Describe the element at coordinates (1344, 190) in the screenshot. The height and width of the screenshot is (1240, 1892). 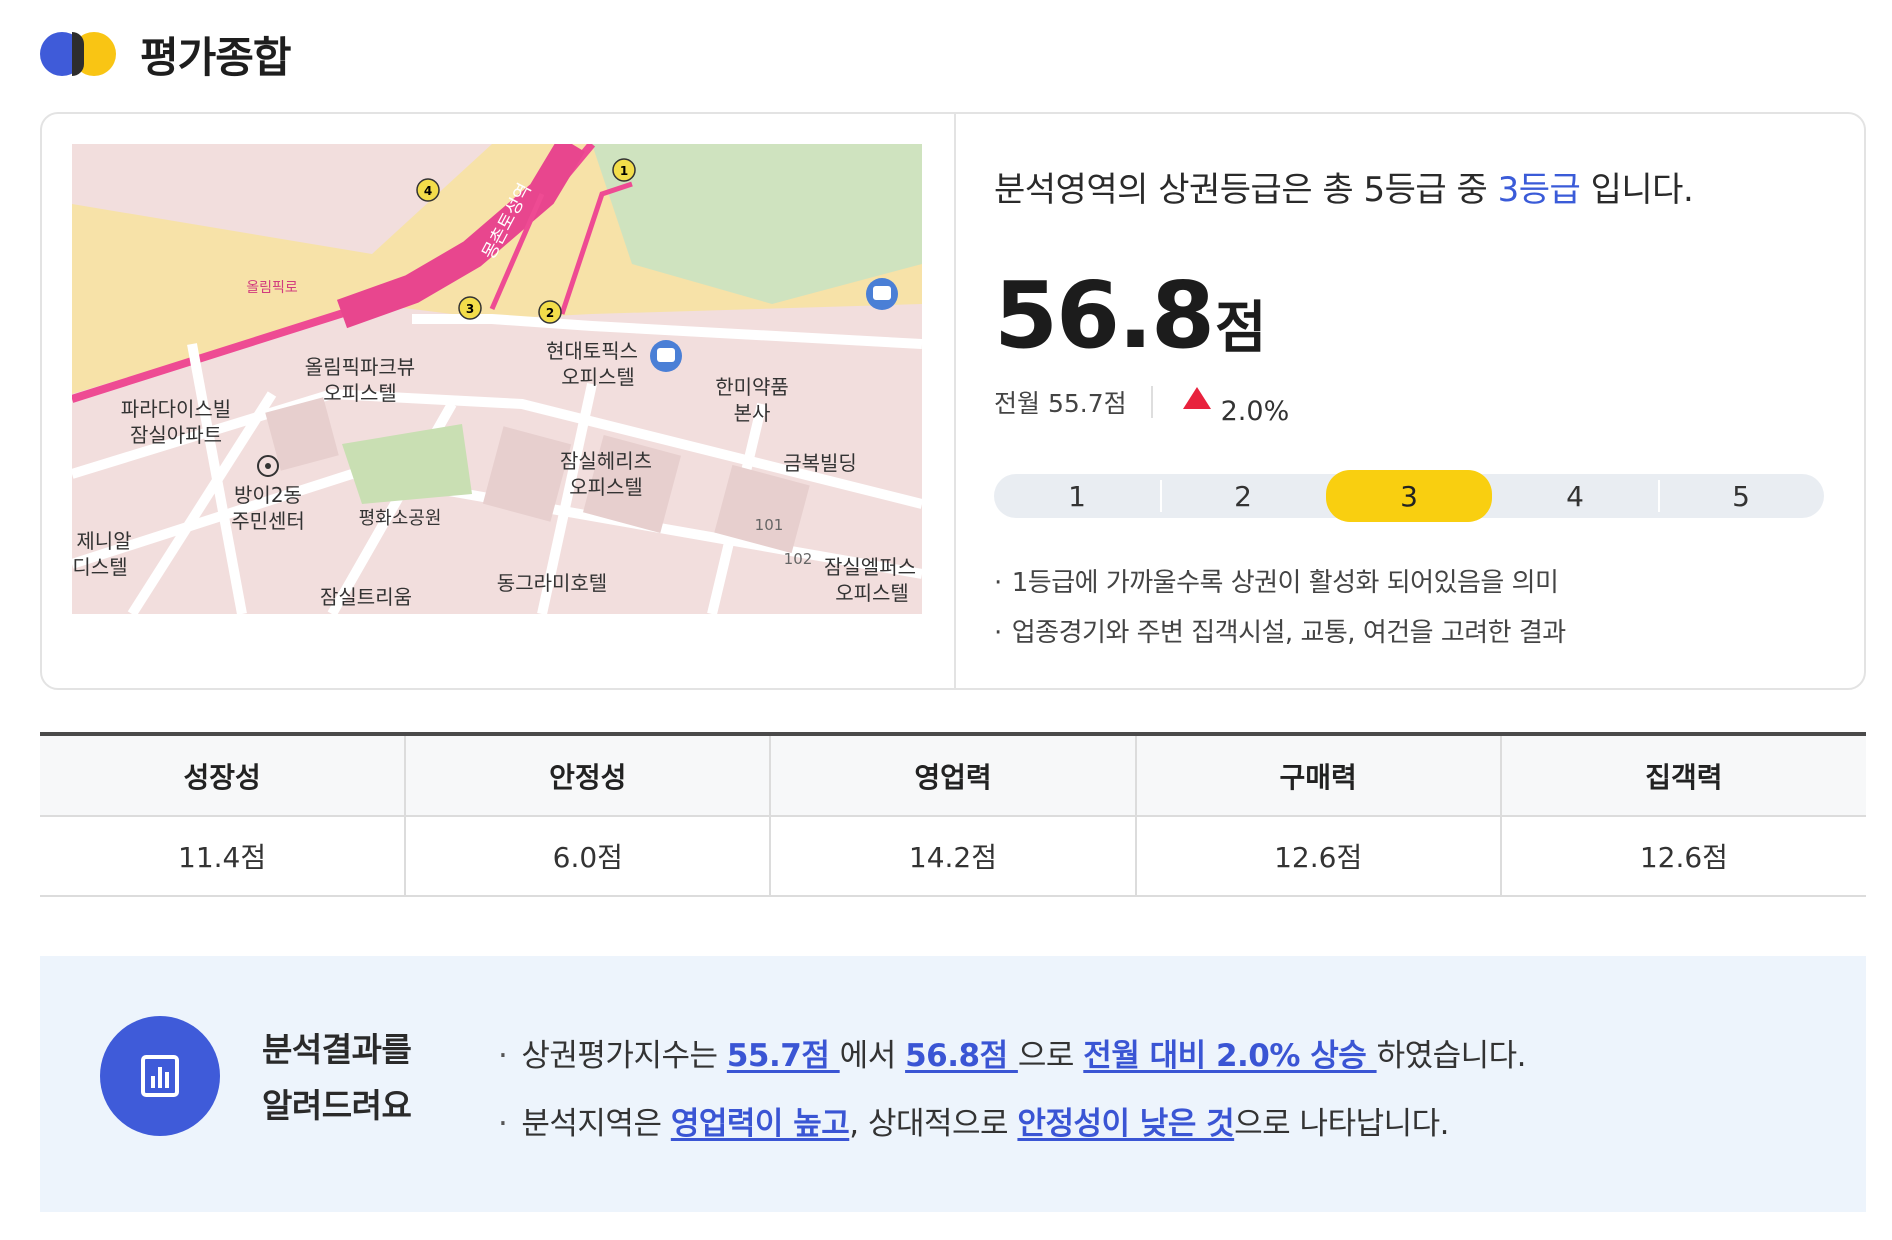
I see `grade-sentence: 분석영역의 상권등급은 총 5등급 중 3등급 입니다.` at that location.